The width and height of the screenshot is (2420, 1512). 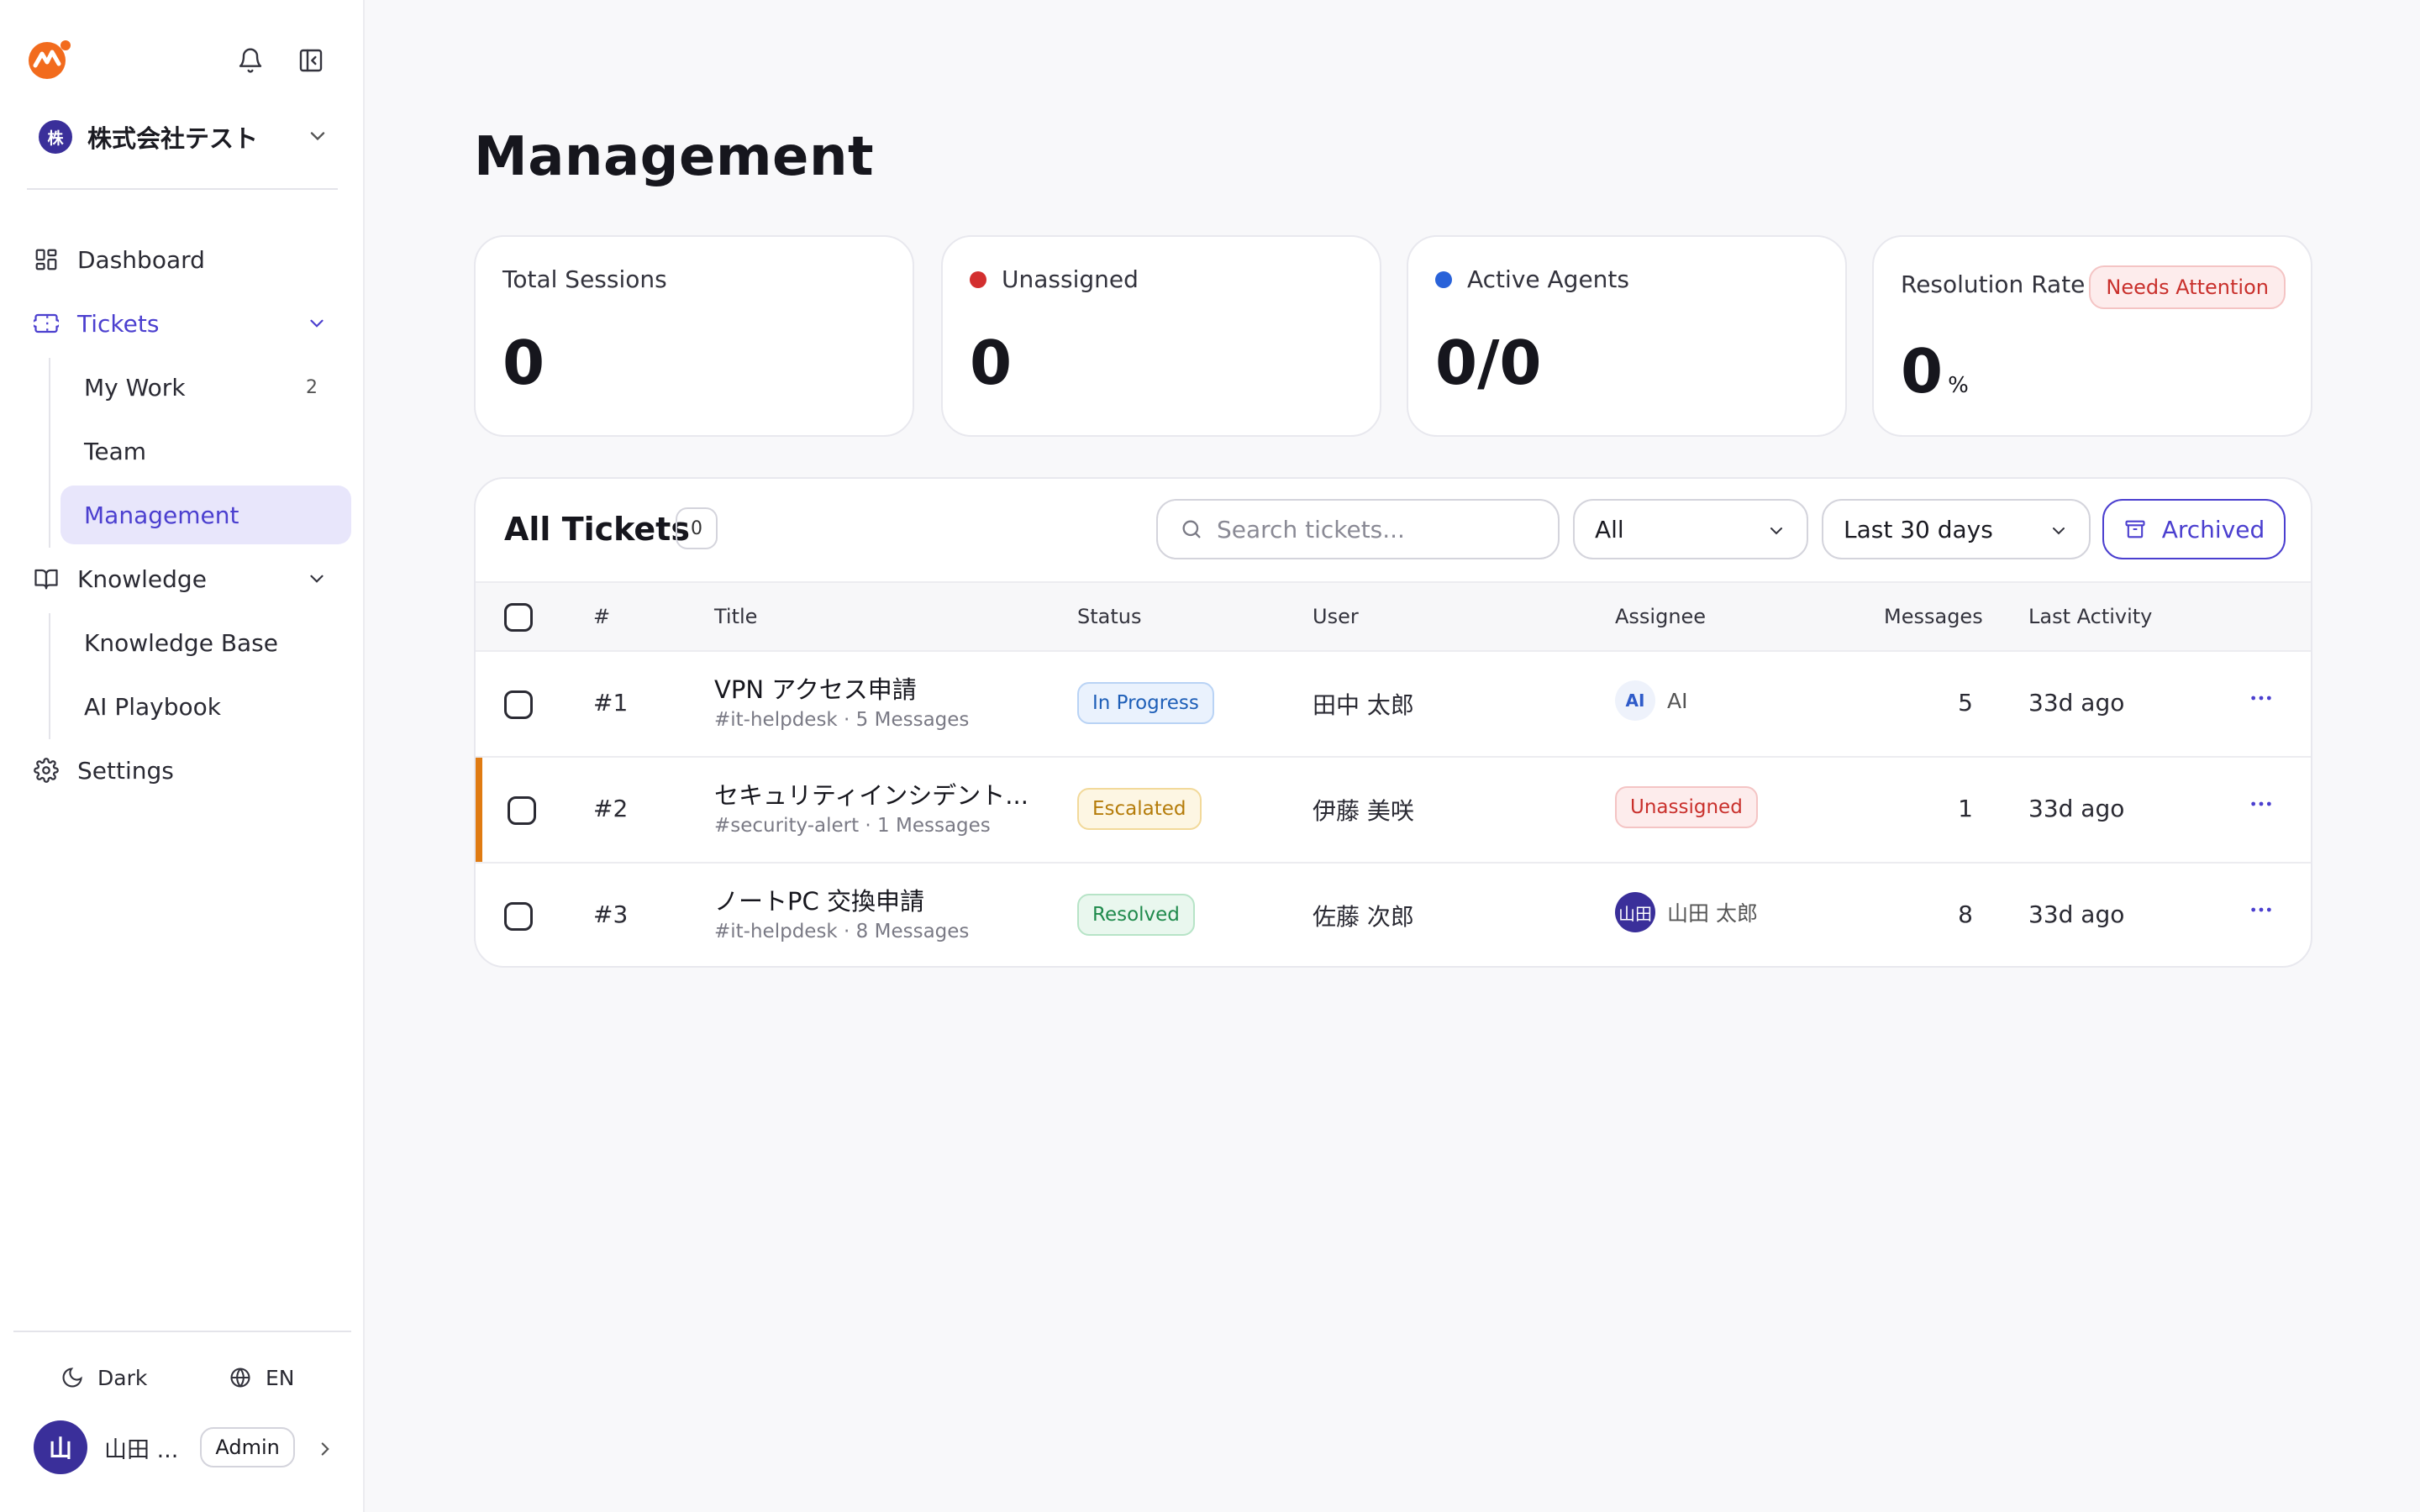 I want to click on col-status: Status, so click(x=1109, y=616).